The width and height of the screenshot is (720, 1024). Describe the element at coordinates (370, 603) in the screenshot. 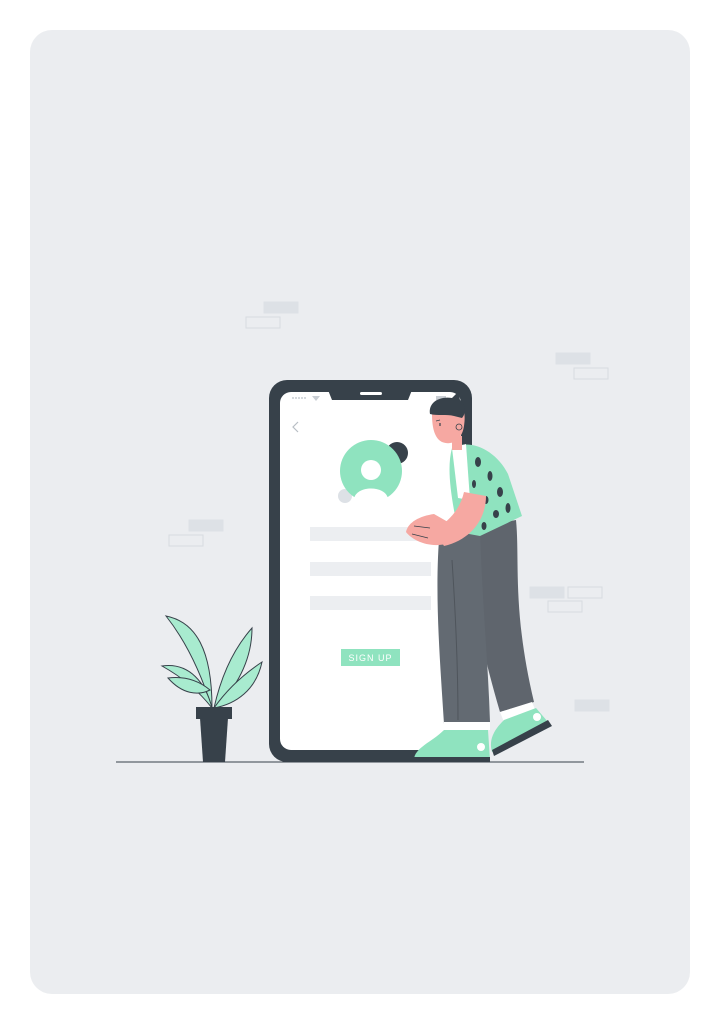

I see `password-field` at that location.